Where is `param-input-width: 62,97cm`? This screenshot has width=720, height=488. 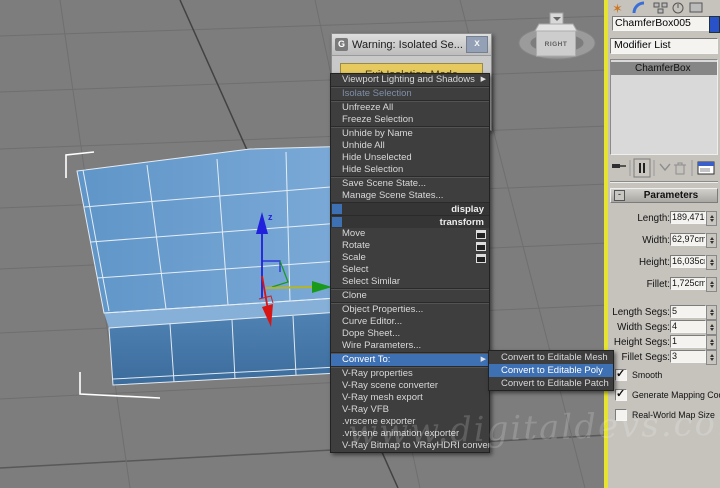 param-input-width: 62,97cm is located at coordinates (688, 239).